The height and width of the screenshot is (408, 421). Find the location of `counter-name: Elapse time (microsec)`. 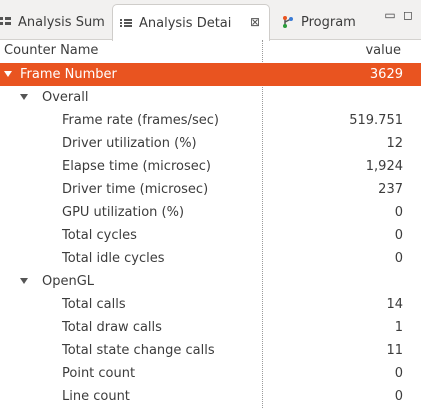

counter-name: Elapse time (microsec) is located at coordinates (136, 166).